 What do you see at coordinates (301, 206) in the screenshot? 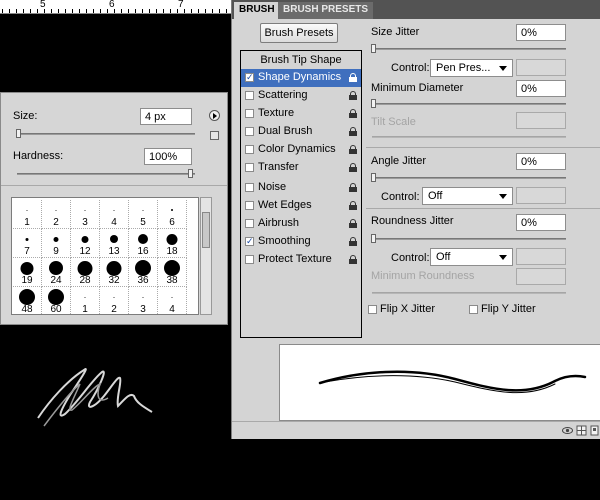
I see `settings-item-wet-edges: Wet Edges` at bounding box center [301, 206].